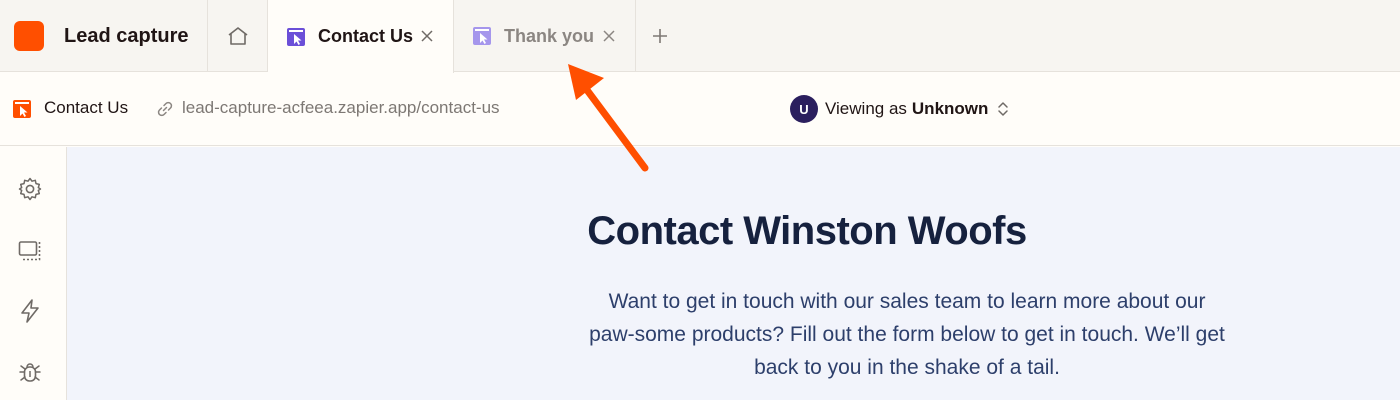 This screenshot has width=1400, height=400. I want to click on sidebar-debug-button, so click(30, 372).